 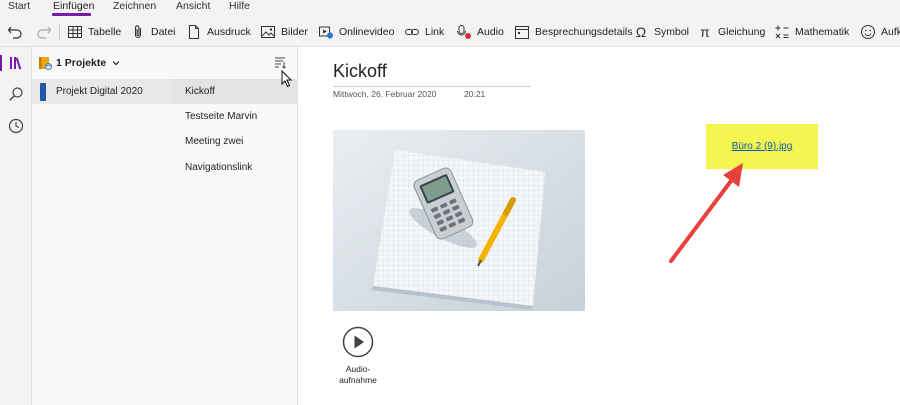 What do you see at coordinates (385, 94) in the screenshot?
I see `page-date: Mittwoch, 26. Februar 2020` at bounding box center [385, 94].